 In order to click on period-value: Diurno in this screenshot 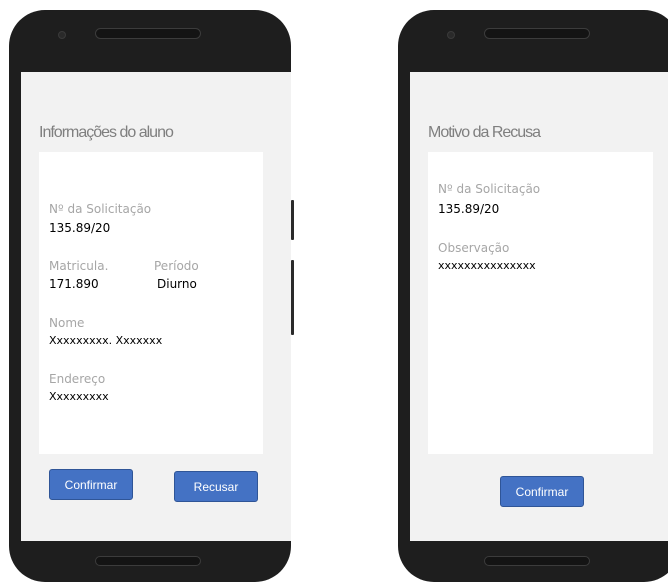, I will do `click(177, 284)`.